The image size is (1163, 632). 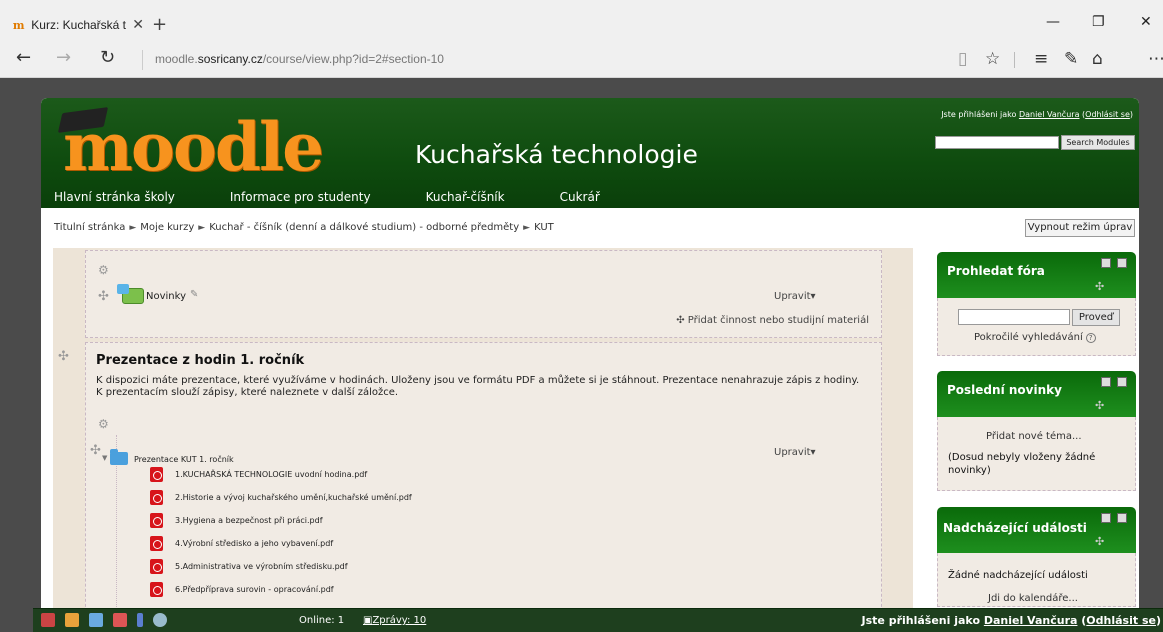 I want to click on calendar-icon, so click(x=120, y=620).